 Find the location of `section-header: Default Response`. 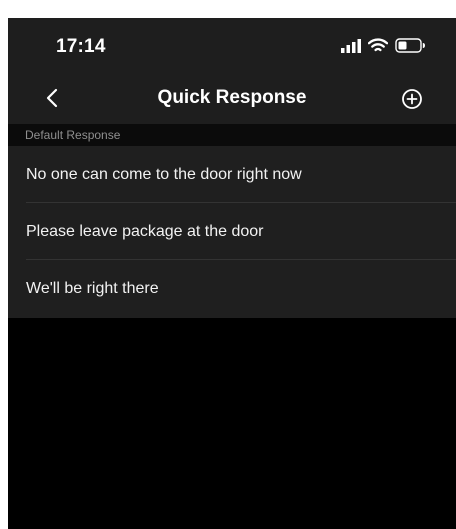

section-header: Default Response is located at coordinates (232, 135).